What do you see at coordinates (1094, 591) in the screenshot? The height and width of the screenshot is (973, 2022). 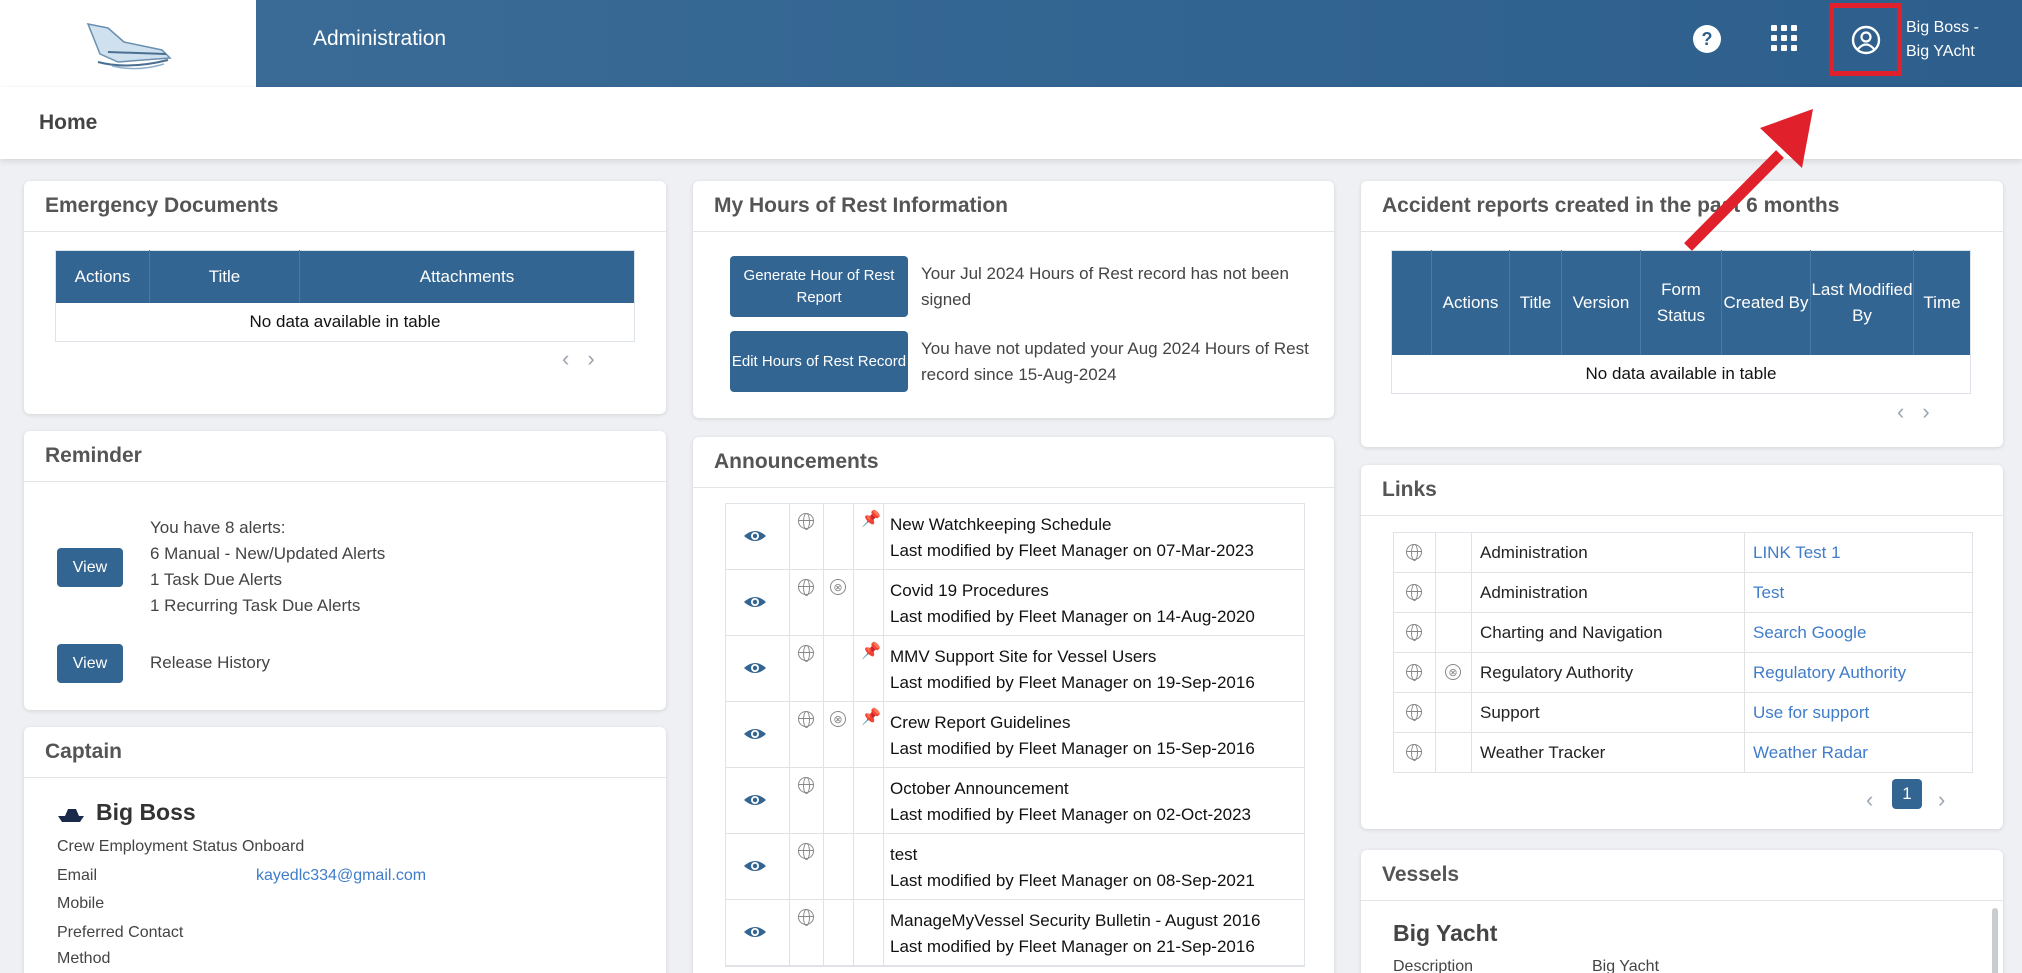 I see `announcement-title: Covid 19 Procedures` at bounding box center [1094, 591].